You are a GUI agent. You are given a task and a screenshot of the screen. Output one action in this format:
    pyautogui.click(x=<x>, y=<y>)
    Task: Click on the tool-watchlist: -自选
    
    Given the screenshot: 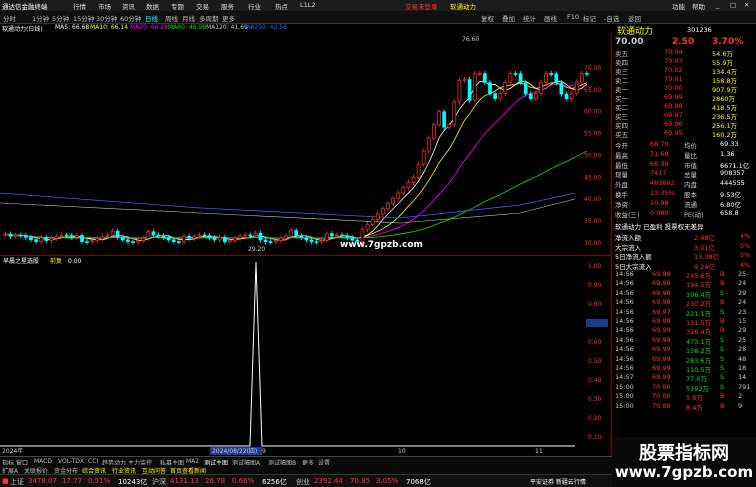 What is the action you would take?
    pyautogui.click(x=611, y=18)
    